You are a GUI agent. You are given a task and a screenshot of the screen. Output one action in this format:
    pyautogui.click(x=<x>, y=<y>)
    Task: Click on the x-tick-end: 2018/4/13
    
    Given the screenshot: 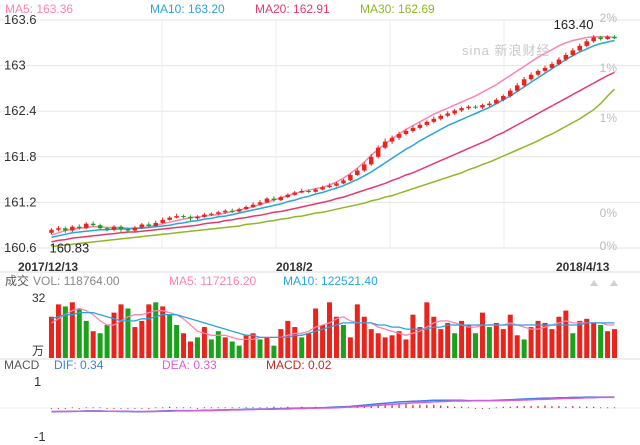 What is the action you would take?
    pyautogui.click(x=583, y=267)
    